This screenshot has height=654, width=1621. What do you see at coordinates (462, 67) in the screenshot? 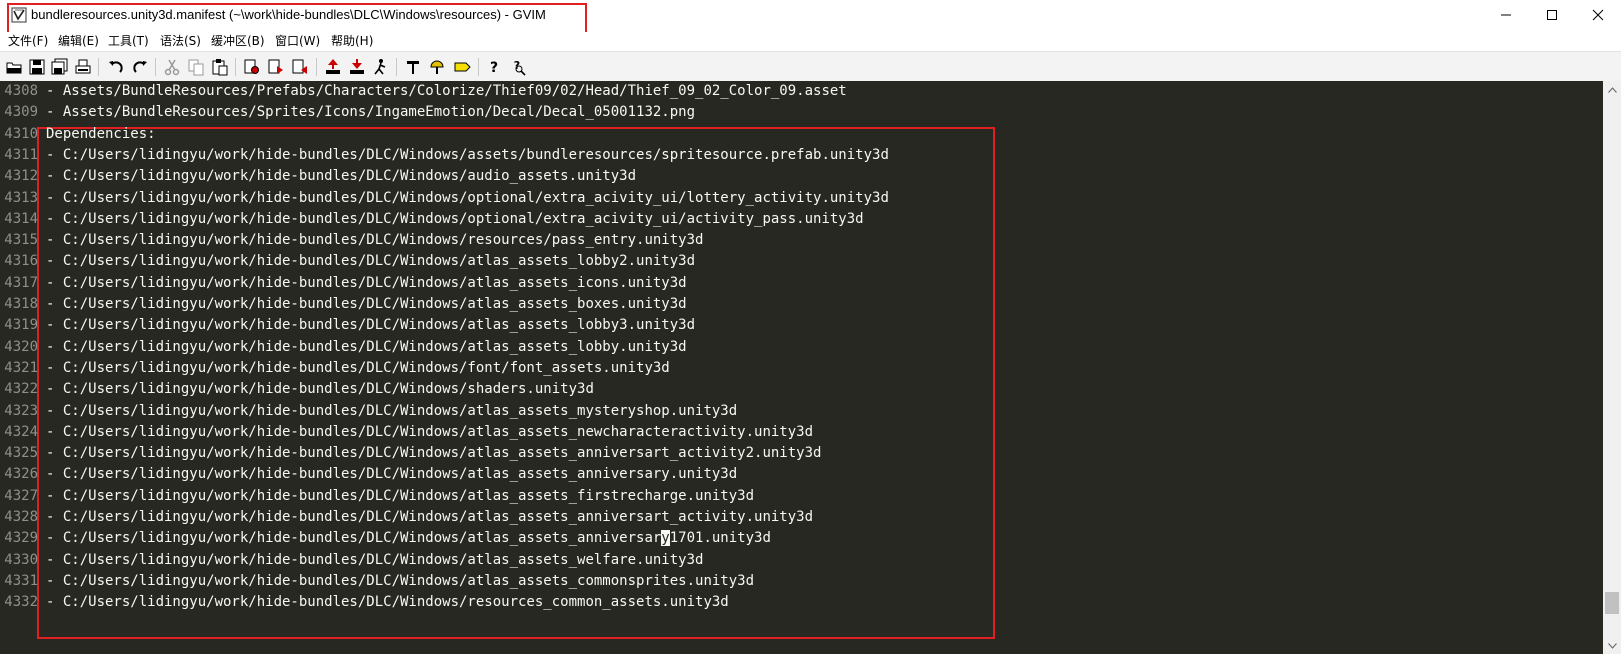
I see `tags-icon` at bounding box center [462, 67].